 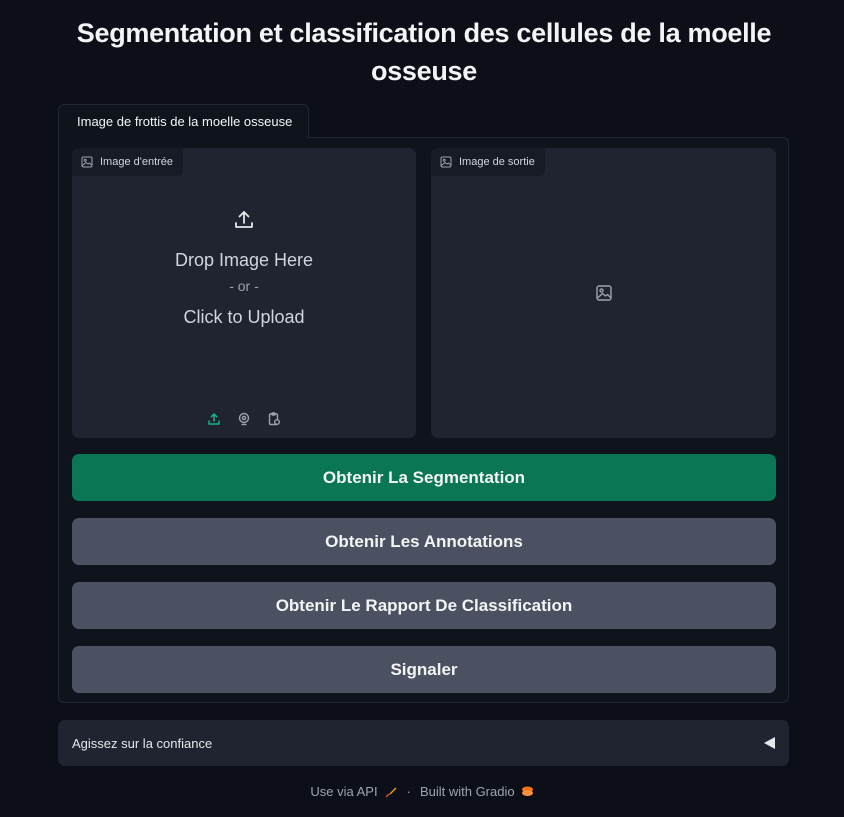 I want to click on input-image-label-badge: Image d'entrée, so click(x=128, y=162).